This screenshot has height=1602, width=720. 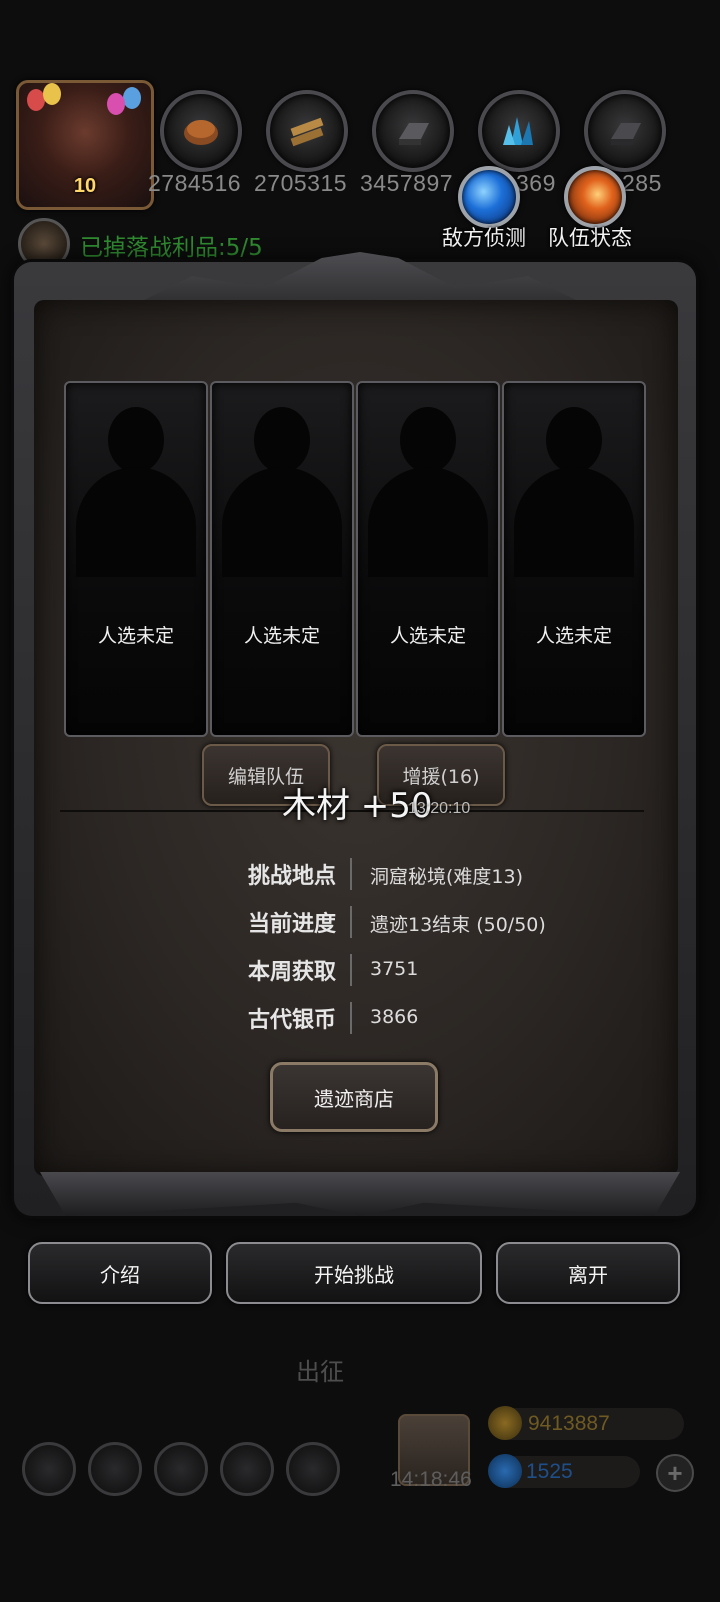 I want to click on wood-plank-resource-icon, so click(x=307, y=131).